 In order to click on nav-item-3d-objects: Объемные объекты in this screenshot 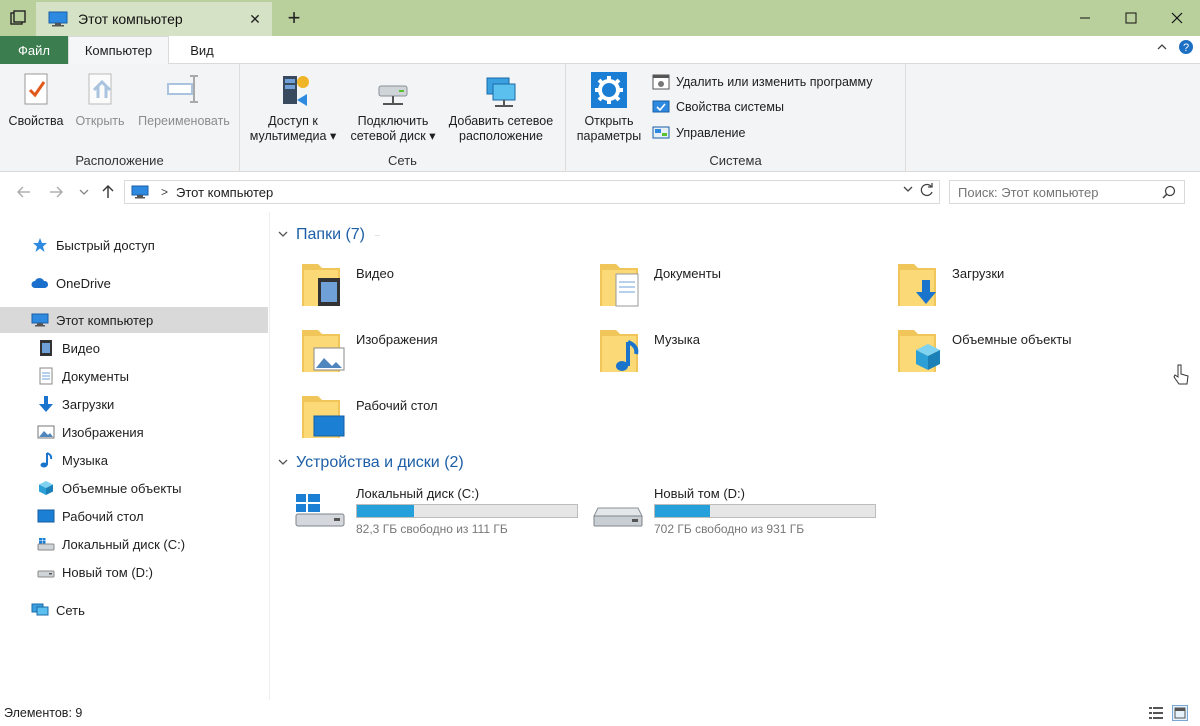, I will do `click(134, 488)`.